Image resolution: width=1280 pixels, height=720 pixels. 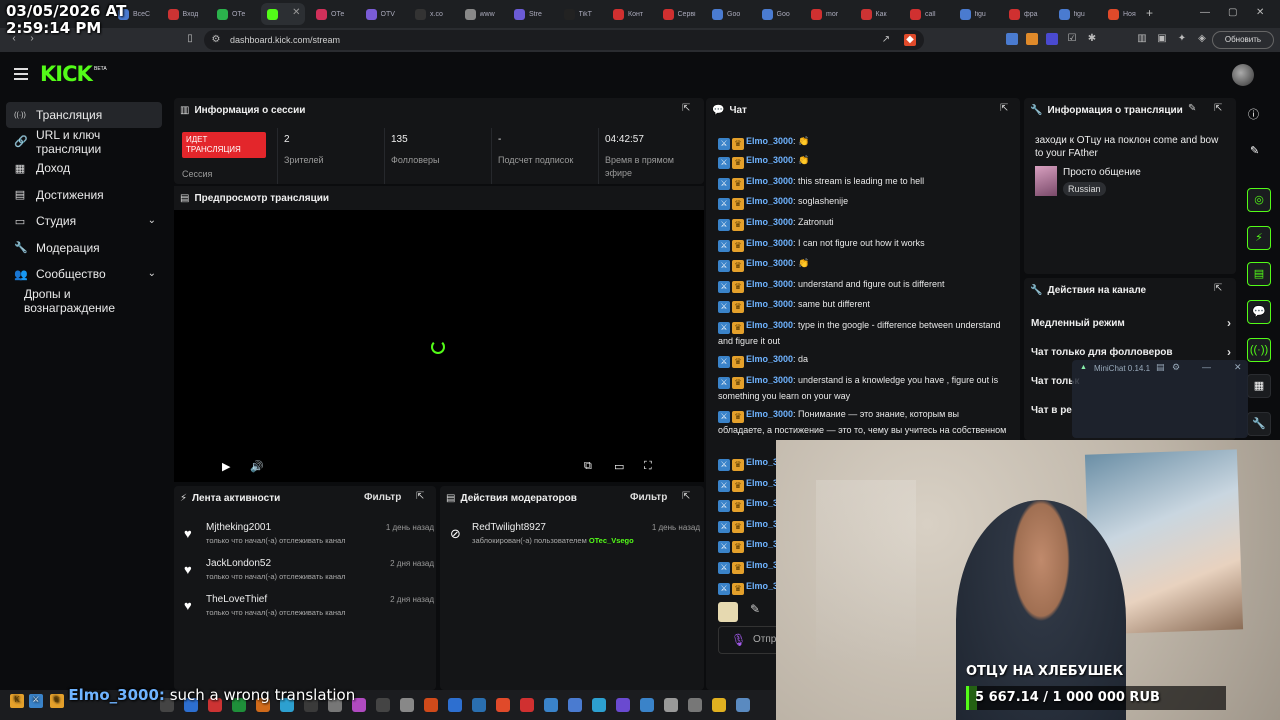 What do you see at coordinates (226, 466) in the screenshot?
I see `play-icon: ▶` at bounding box center [226, 466].